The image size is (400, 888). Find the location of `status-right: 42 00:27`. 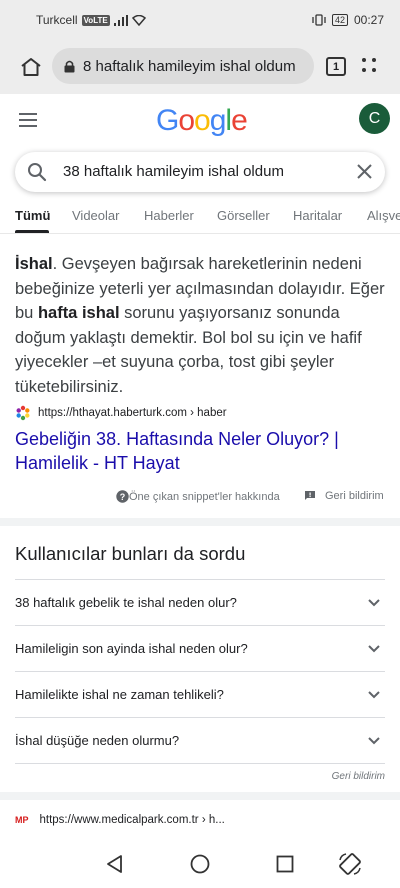

status-right: 42 00:27 is located at coordinates (348, 20).